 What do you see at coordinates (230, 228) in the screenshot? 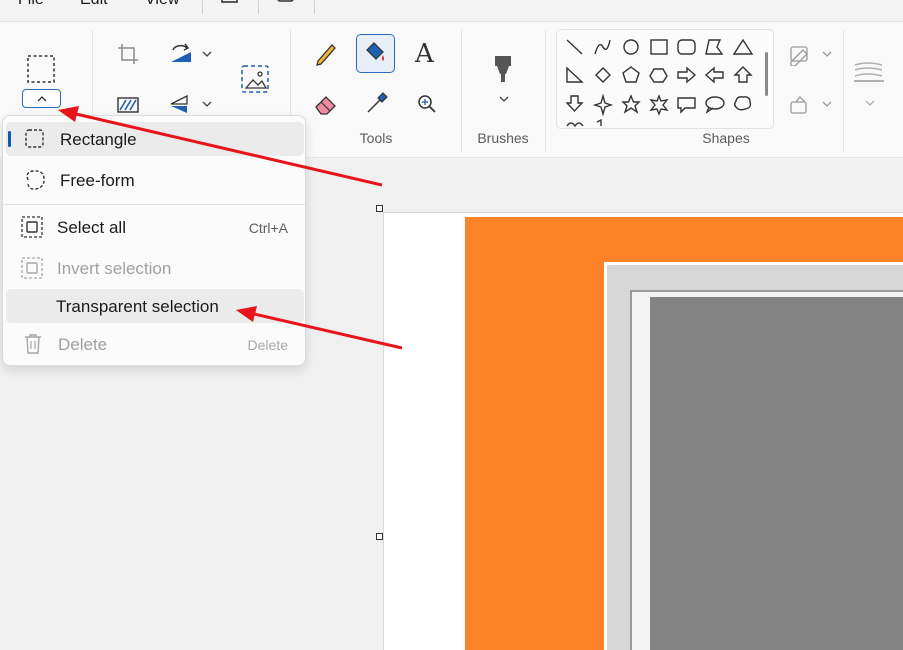
I see `annotation-arrows` at bounding box center [230, 228].